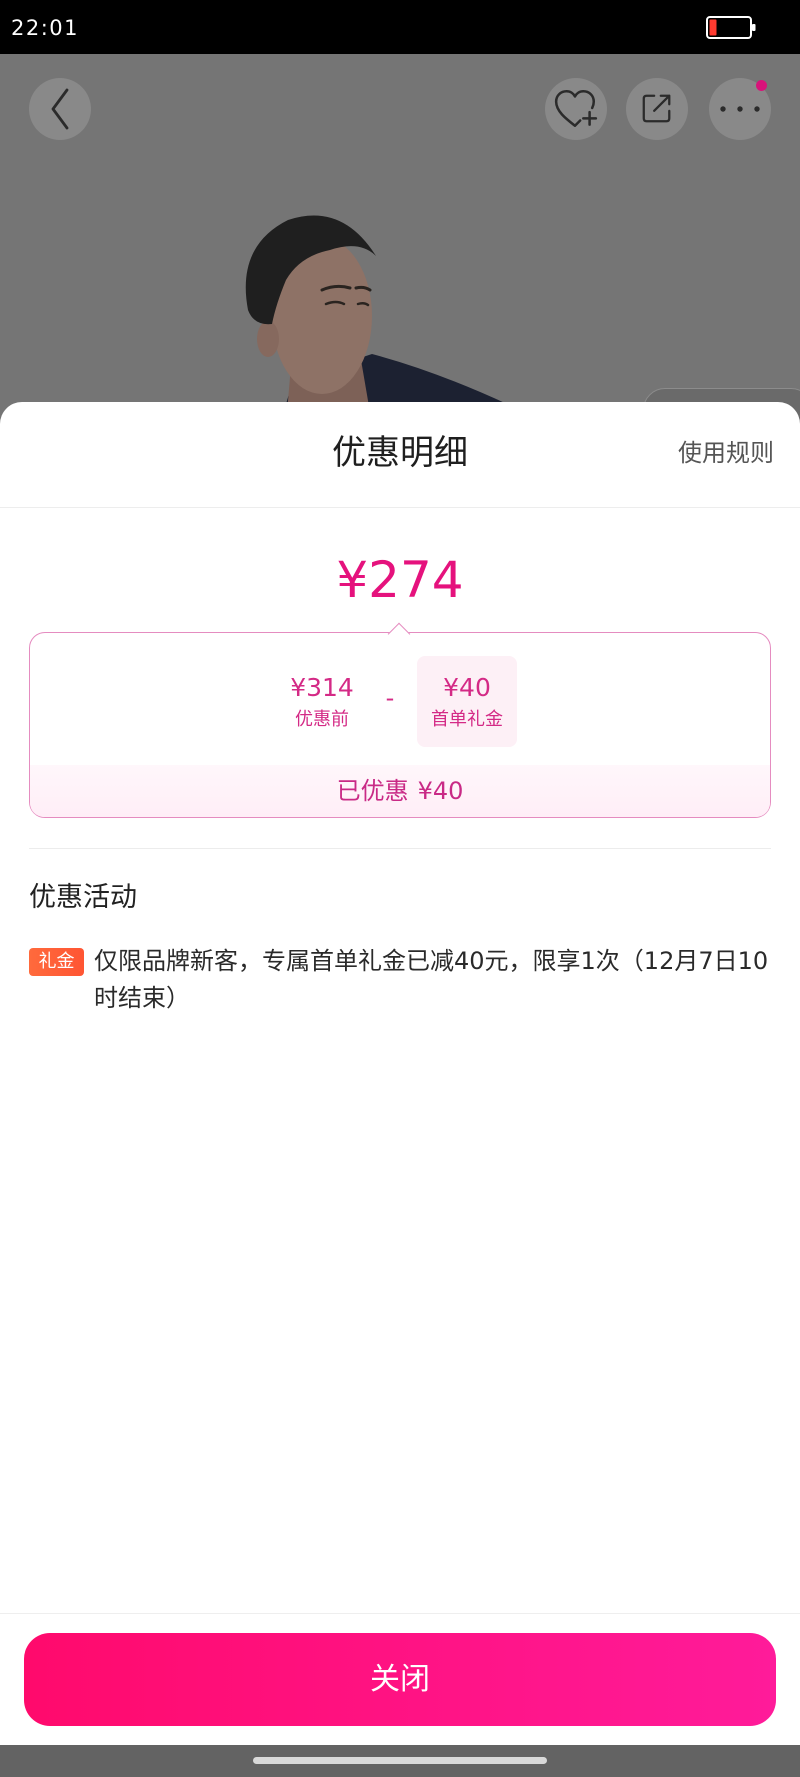 This screenshot has height=1777, width=800. Describe the element at coordinates (400, 580) in the screenshot. I see `final-price: ¥274` at that location.